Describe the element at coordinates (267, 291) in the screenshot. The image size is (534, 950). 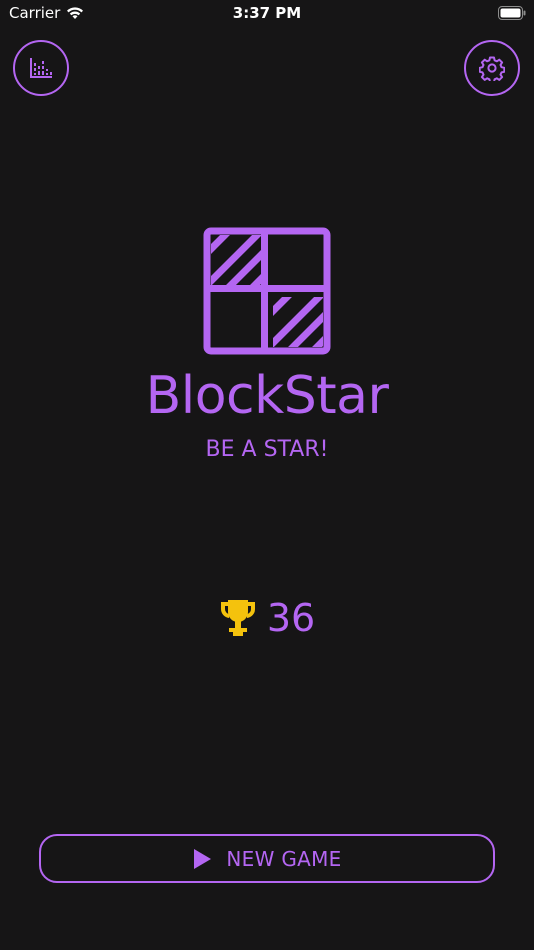
I see `blockstar-logo` at that location.